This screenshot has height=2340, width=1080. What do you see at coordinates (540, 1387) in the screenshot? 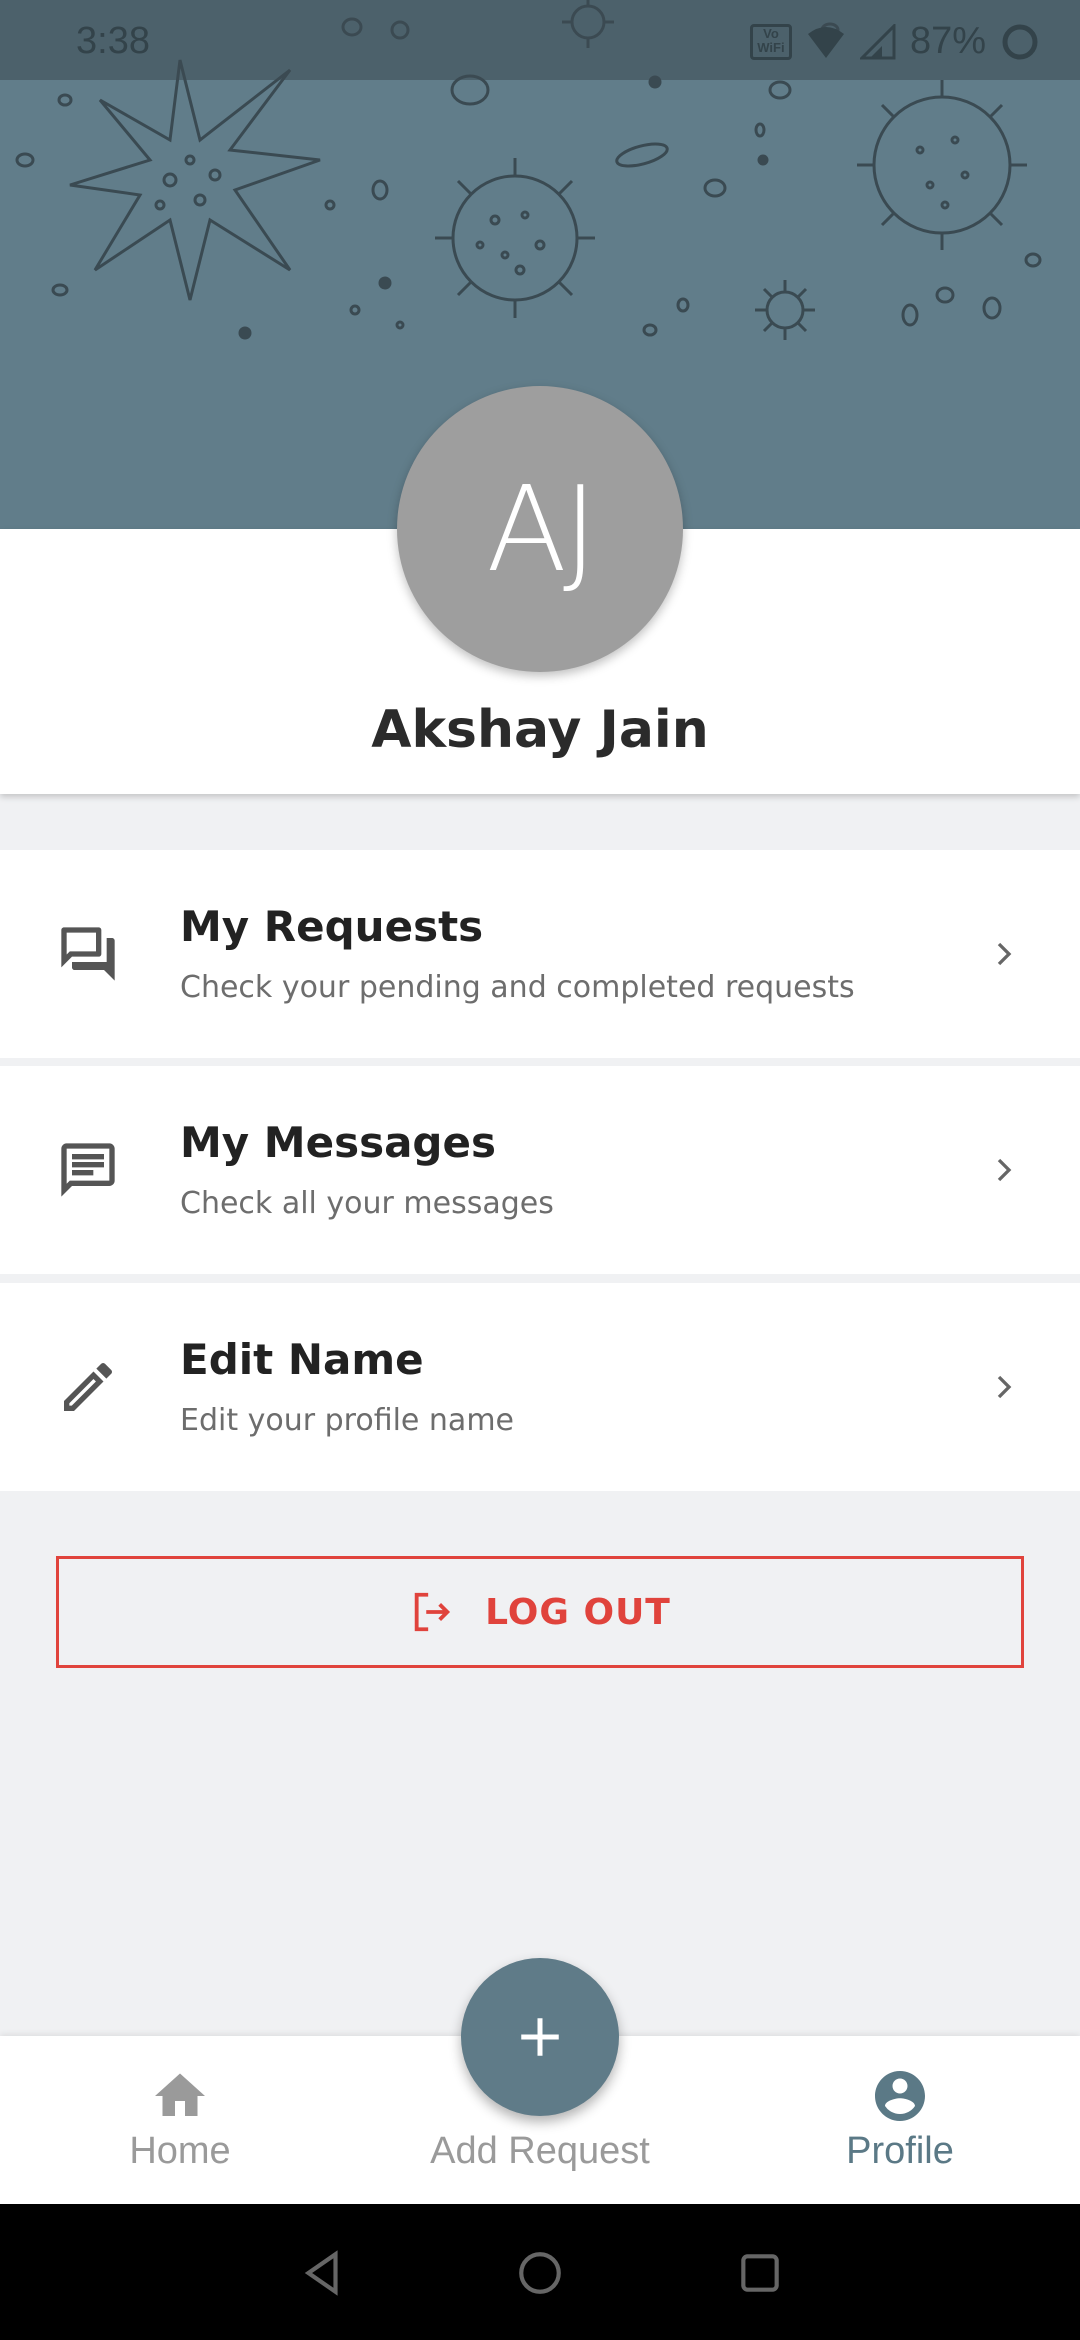
I see `menu-item-edit-name: Edit Name Edit your profile name` at bounding box center [540, 1387].